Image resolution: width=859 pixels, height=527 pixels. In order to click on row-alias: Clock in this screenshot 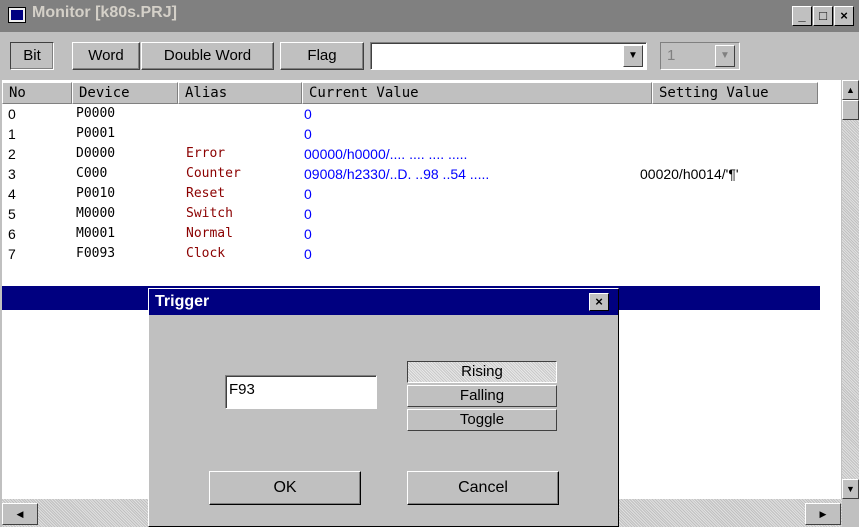, I will do `click(206, 253)`.